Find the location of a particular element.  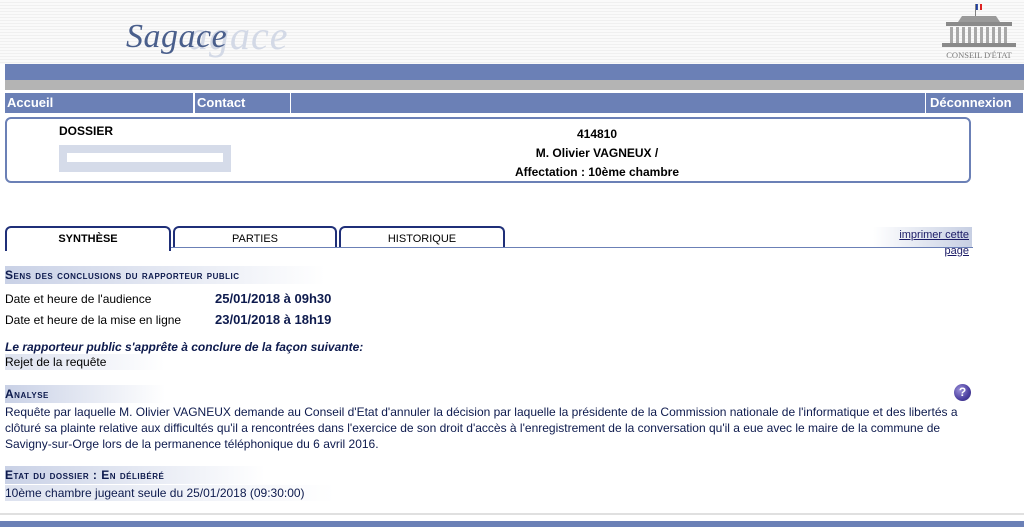

online-value: 23/01/2018 à 18h19 is located at coordinates (273, 319).